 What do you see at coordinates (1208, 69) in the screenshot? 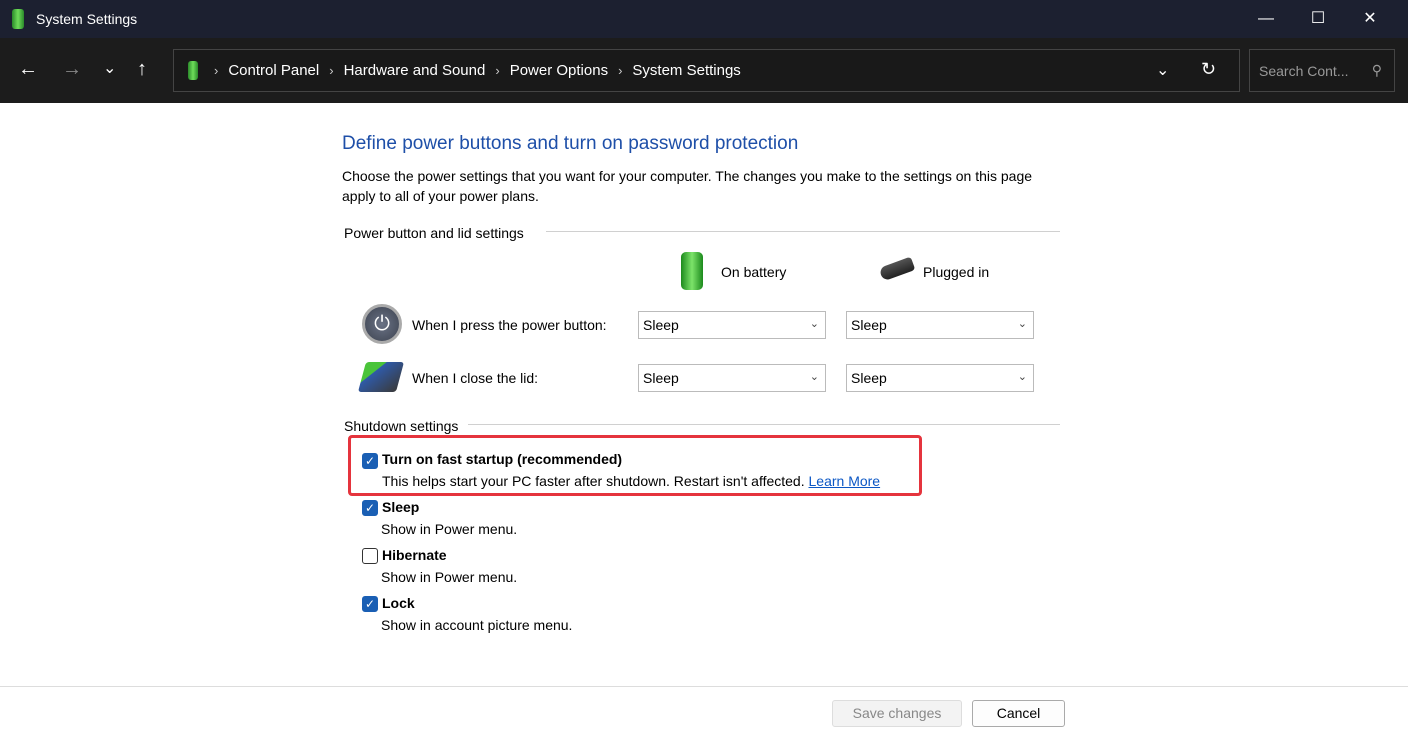
I see `refresh-icon: ↻` at bounding box center [1208, 69].